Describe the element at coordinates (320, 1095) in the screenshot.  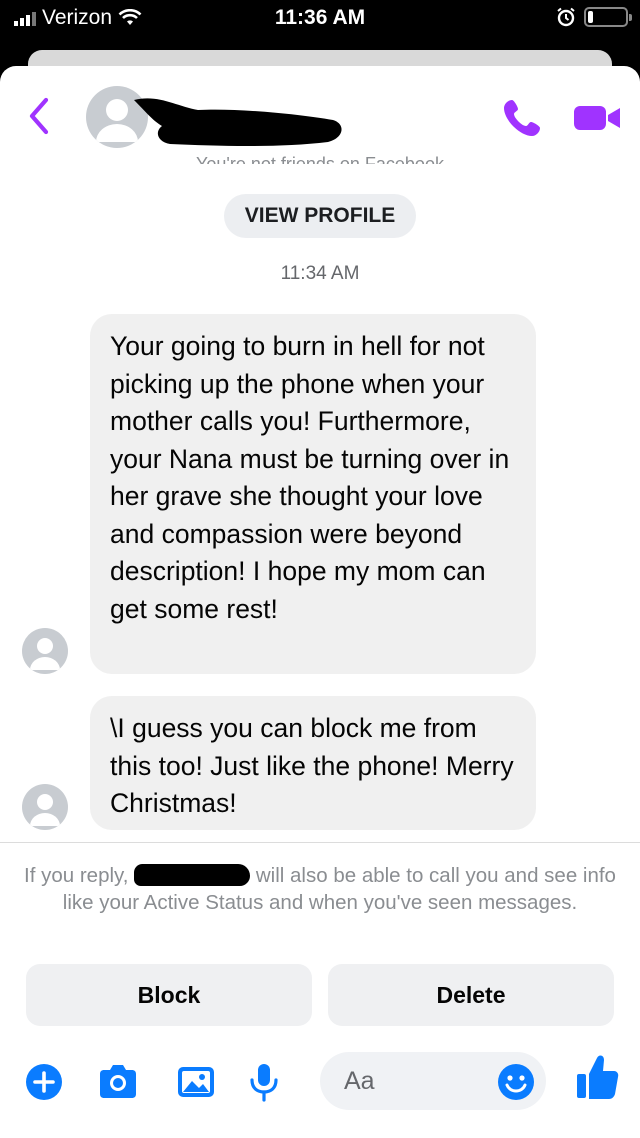
I see `composer-bar: Aa` at that location.